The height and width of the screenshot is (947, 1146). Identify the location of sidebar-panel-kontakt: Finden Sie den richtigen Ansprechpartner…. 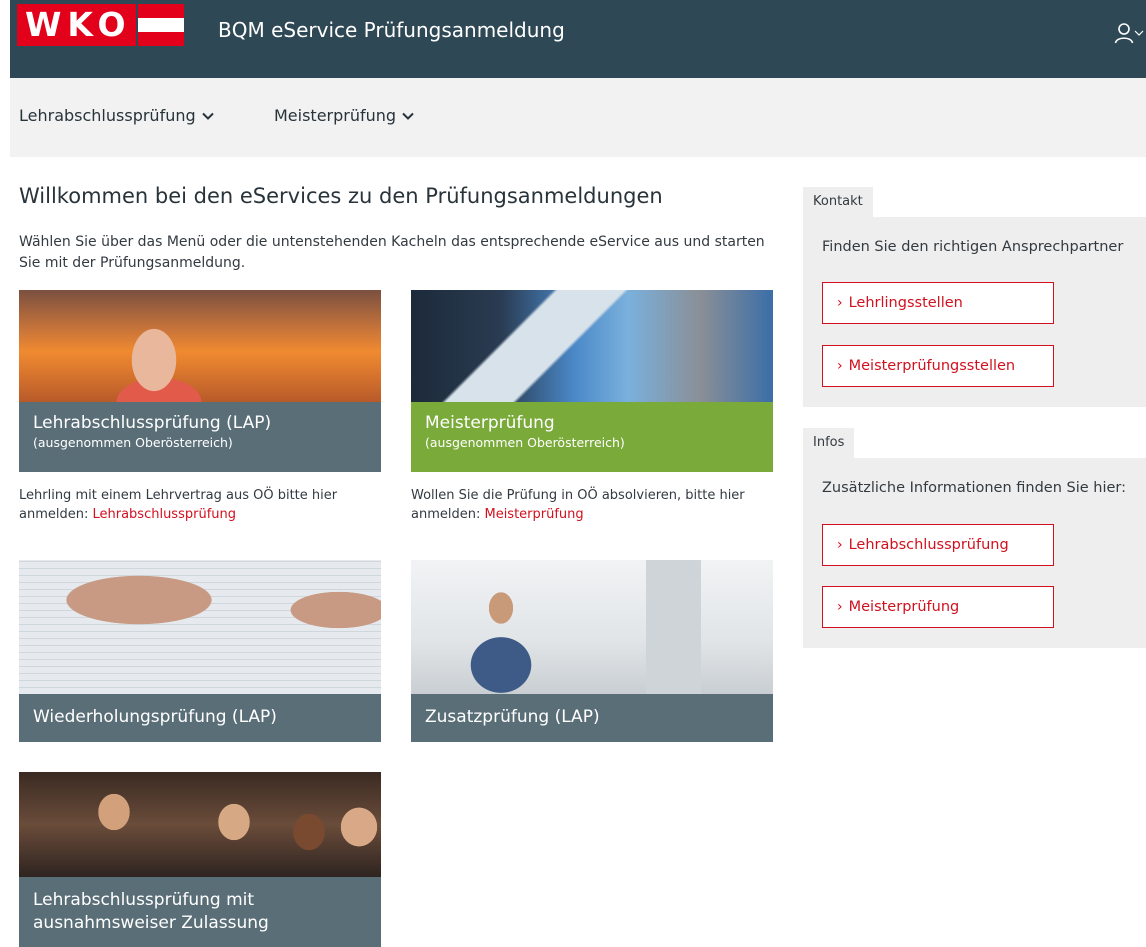
(974, 312).